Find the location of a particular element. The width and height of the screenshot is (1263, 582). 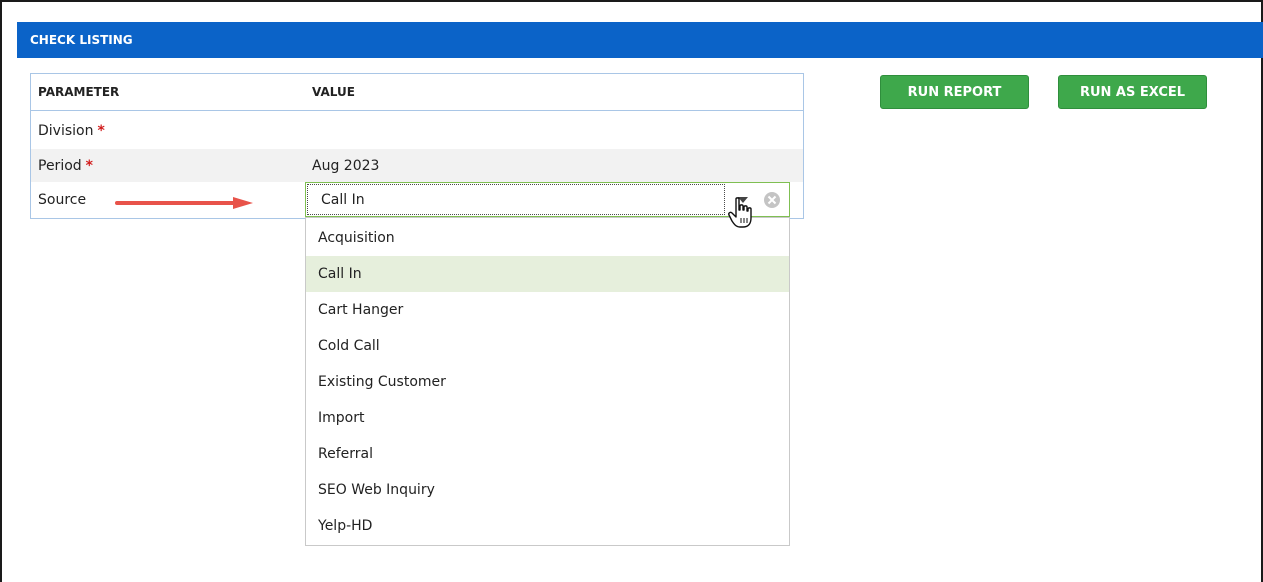

dropdown-option: Acquisition is located at coordinates (547, 238).